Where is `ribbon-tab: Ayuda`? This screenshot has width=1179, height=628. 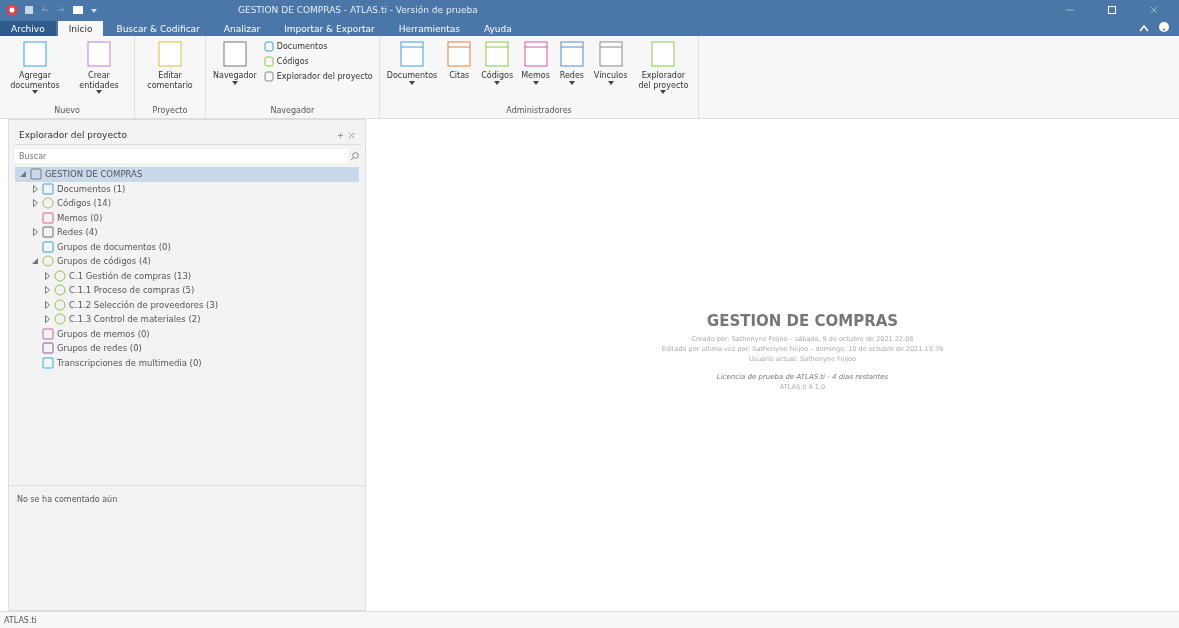
ribbon-tab: Ayuda is located at coordinates (497, 28).